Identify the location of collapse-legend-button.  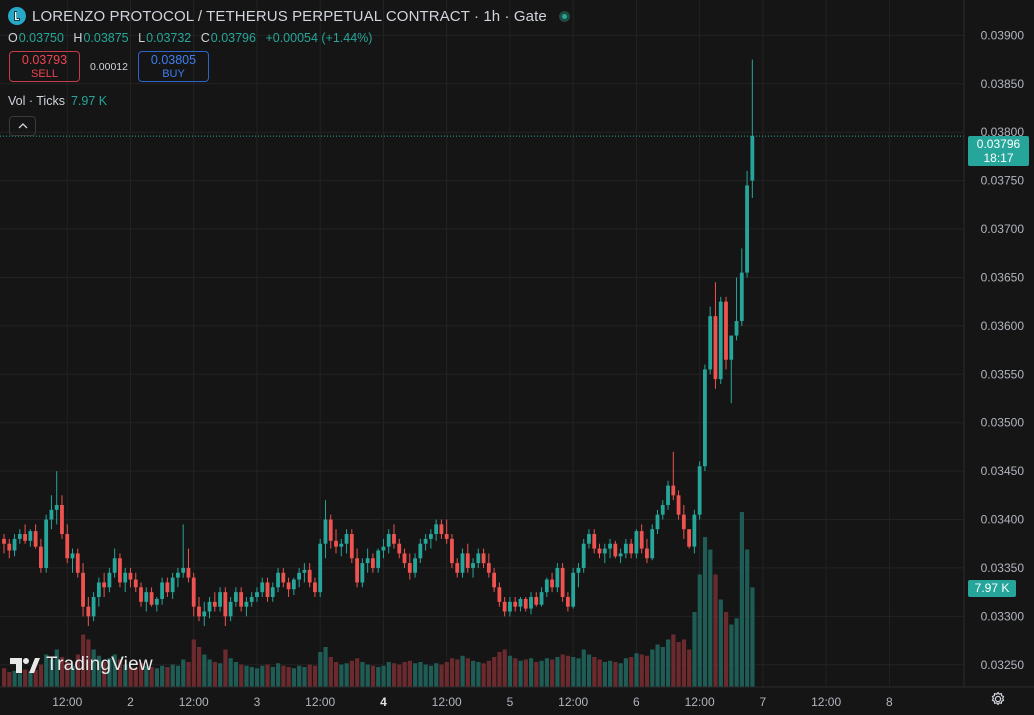
(22, 126).